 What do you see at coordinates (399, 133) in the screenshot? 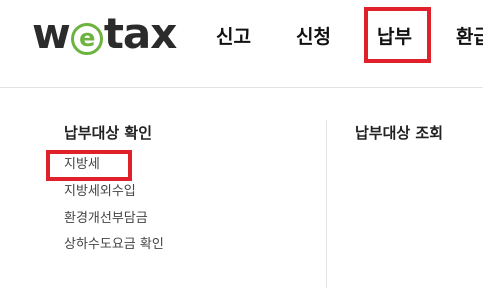
I see `menu-column-title-inquiry: 납부대상 조회` at bounding box center [399, 133].